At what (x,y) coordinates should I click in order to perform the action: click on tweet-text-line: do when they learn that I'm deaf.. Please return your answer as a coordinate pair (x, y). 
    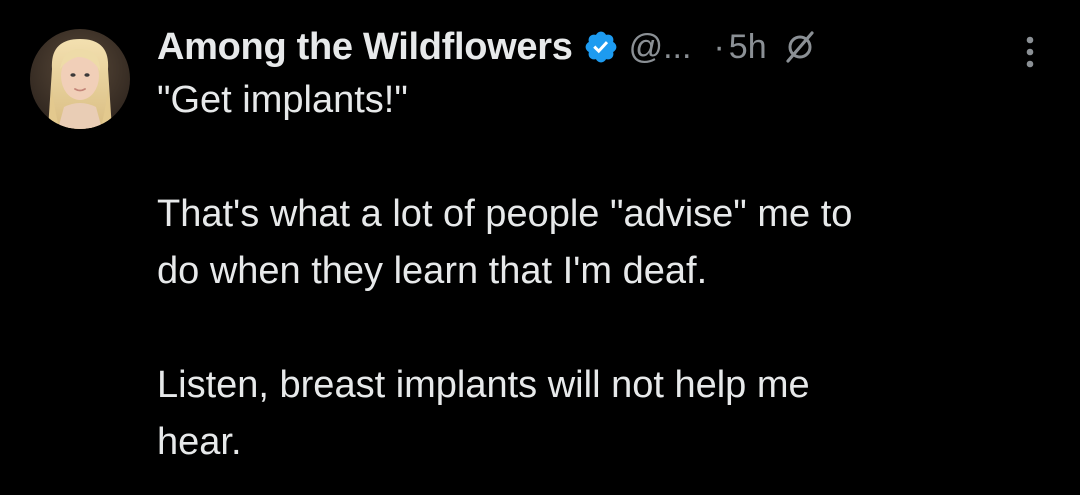
    Looking at the image, I should click on (432, 271).